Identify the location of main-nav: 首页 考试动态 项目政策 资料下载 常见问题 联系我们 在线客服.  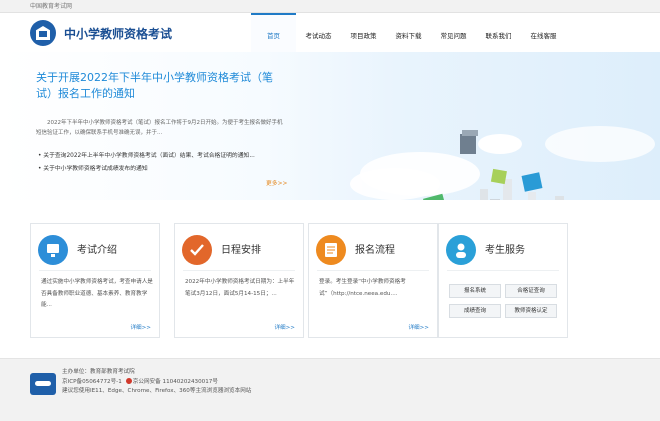
(408, 32).